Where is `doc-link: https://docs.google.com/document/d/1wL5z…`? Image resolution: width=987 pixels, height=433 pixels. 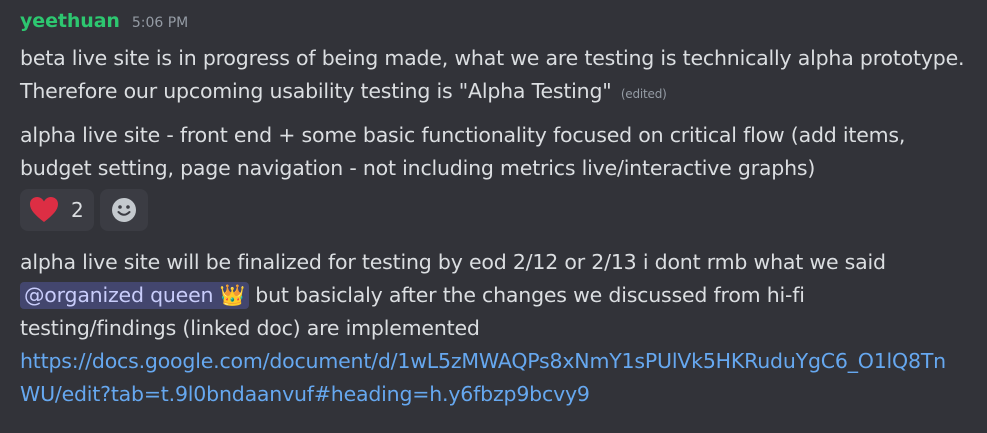 doc-link: https://docs.google.com/document/d/1wL5z… is located at coordinates (497, 361).